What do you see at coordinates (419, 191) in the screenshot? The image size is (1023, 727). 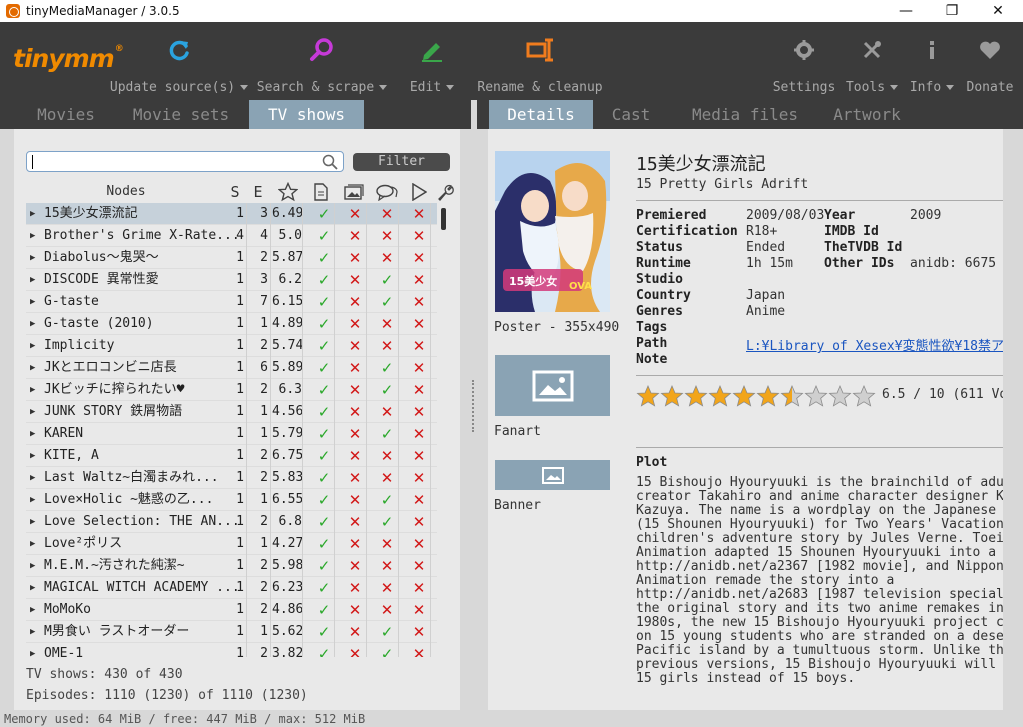 I see `play-icon` at bounding box center [419, 191].